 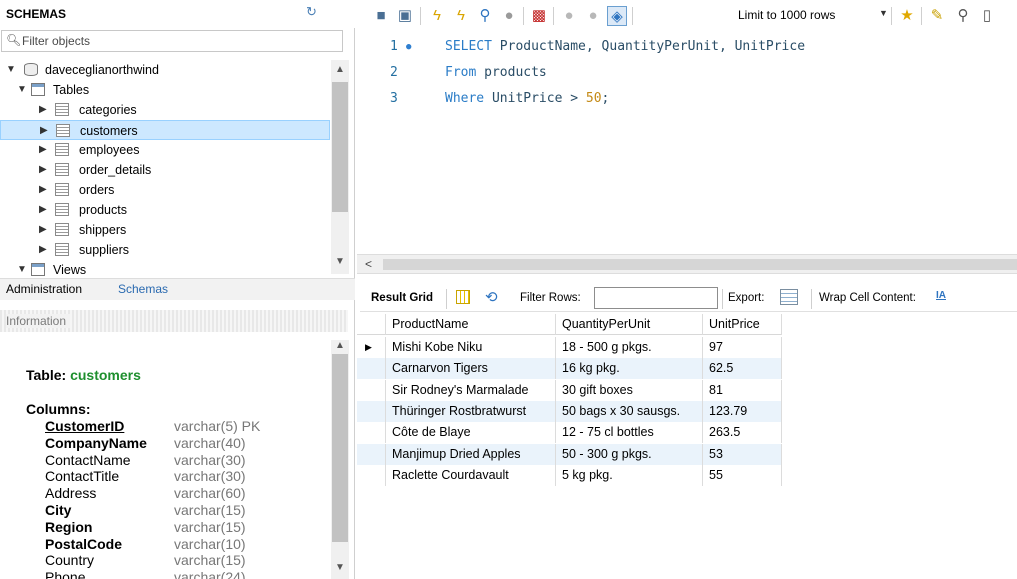 What do you see at coordinates (165, 170) in the screenshot?
I see `tree-item-order-details: ▶ order_details` at bounding box center [165, 170].